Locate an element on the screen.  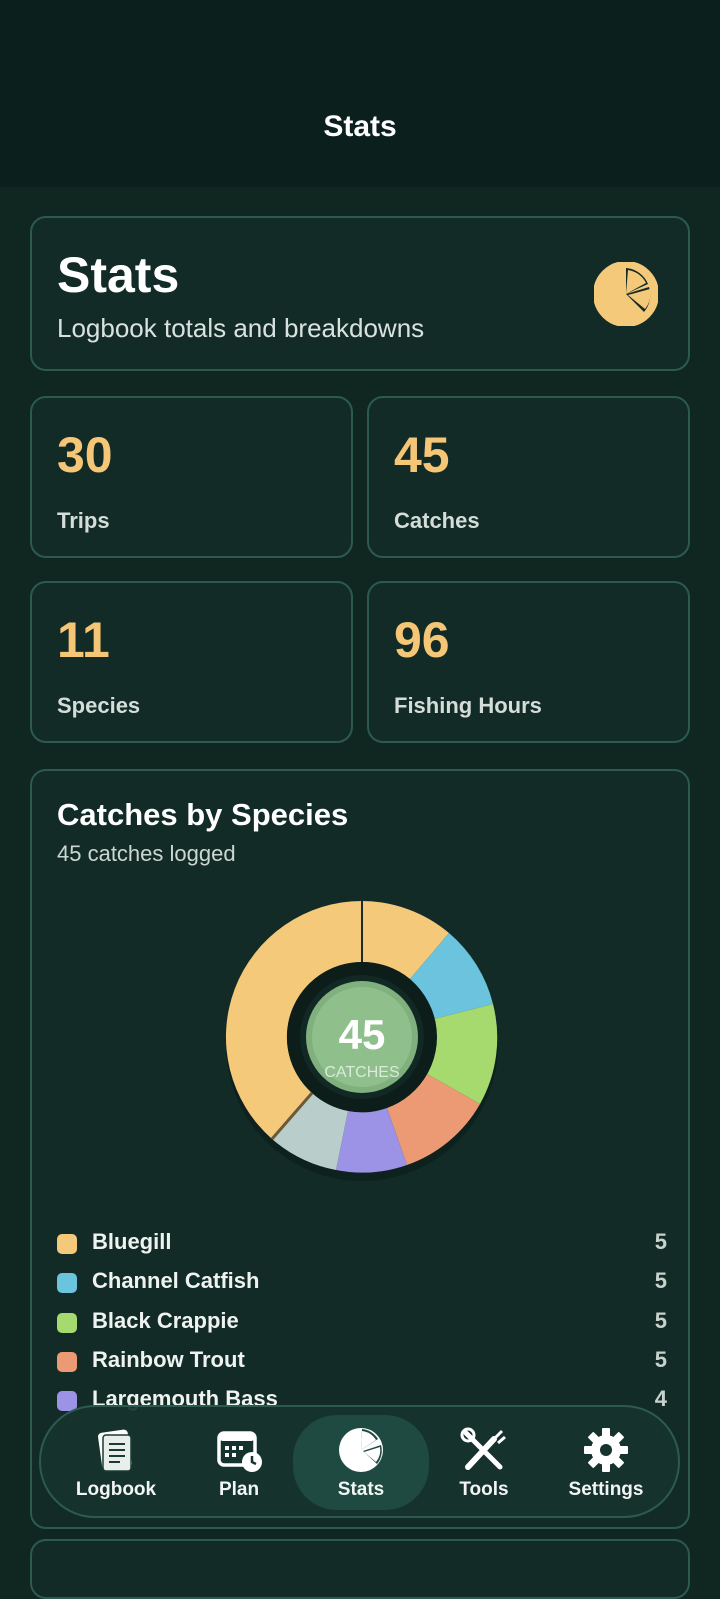
tab-label: Logbook is located at coordinates (116, 1489).